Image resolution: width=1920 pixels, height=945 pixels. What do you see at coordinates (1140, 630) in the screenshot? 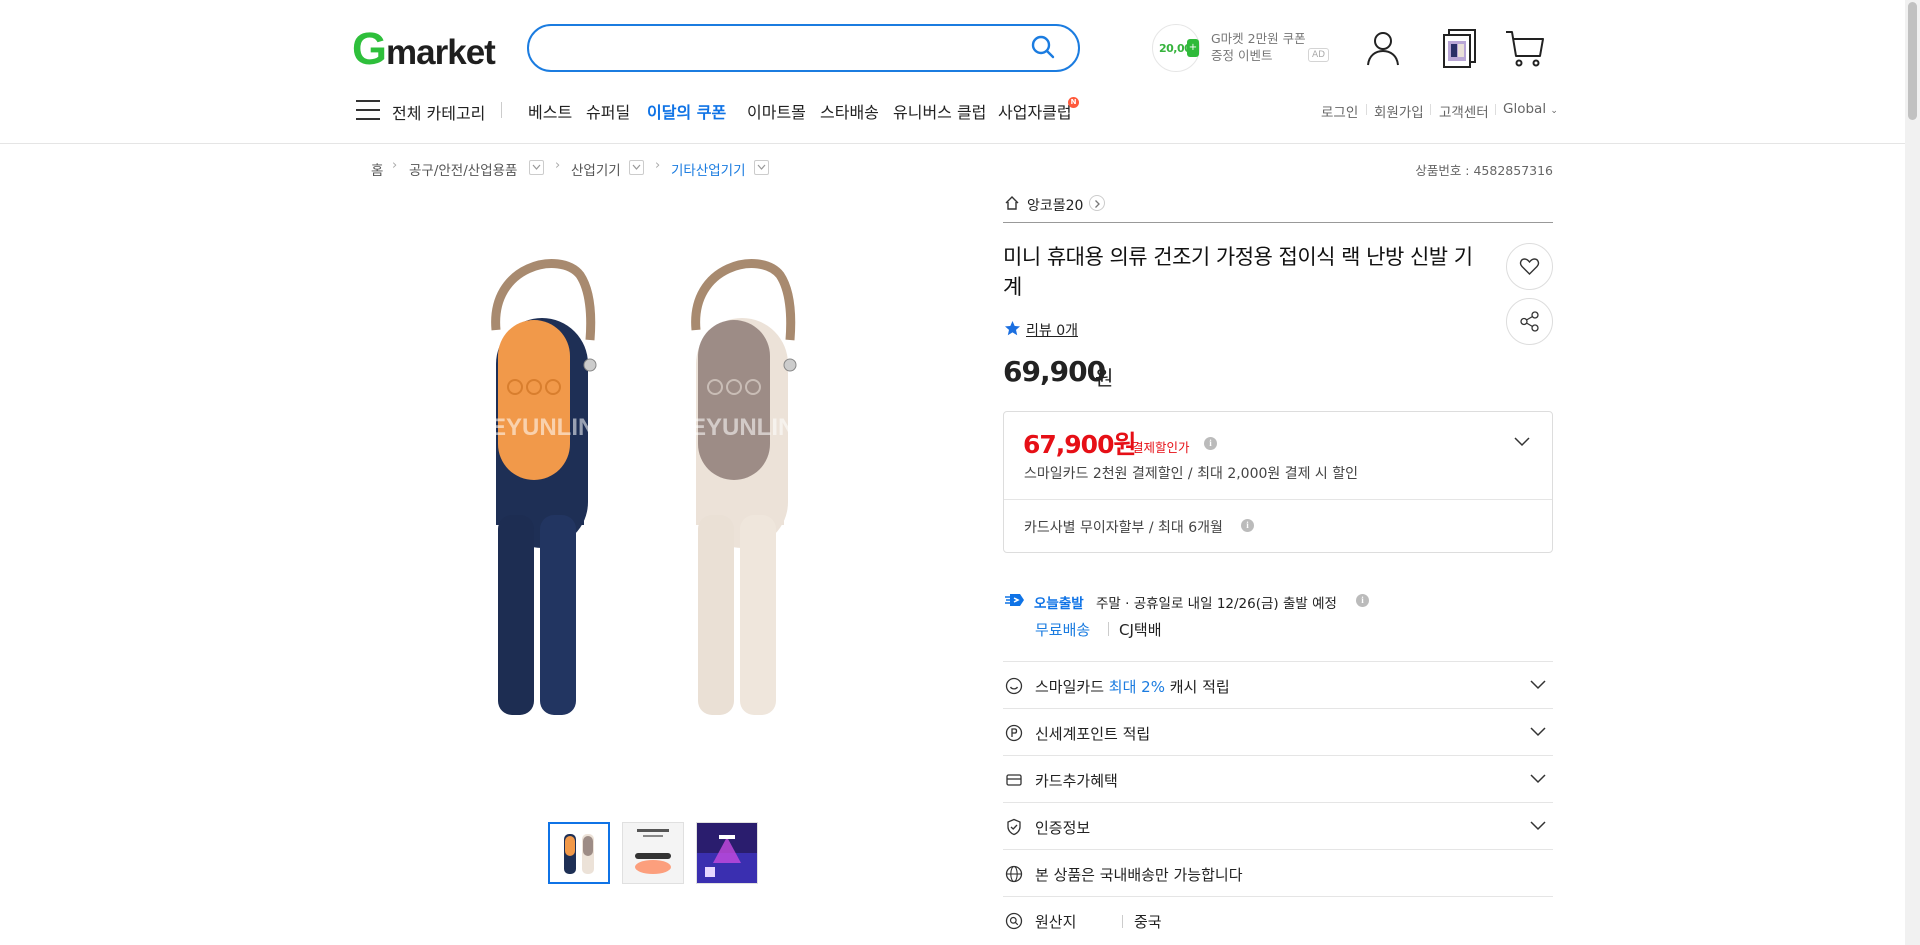
I see `courier-name: CJ택배` at bounding box center [1140, 630].